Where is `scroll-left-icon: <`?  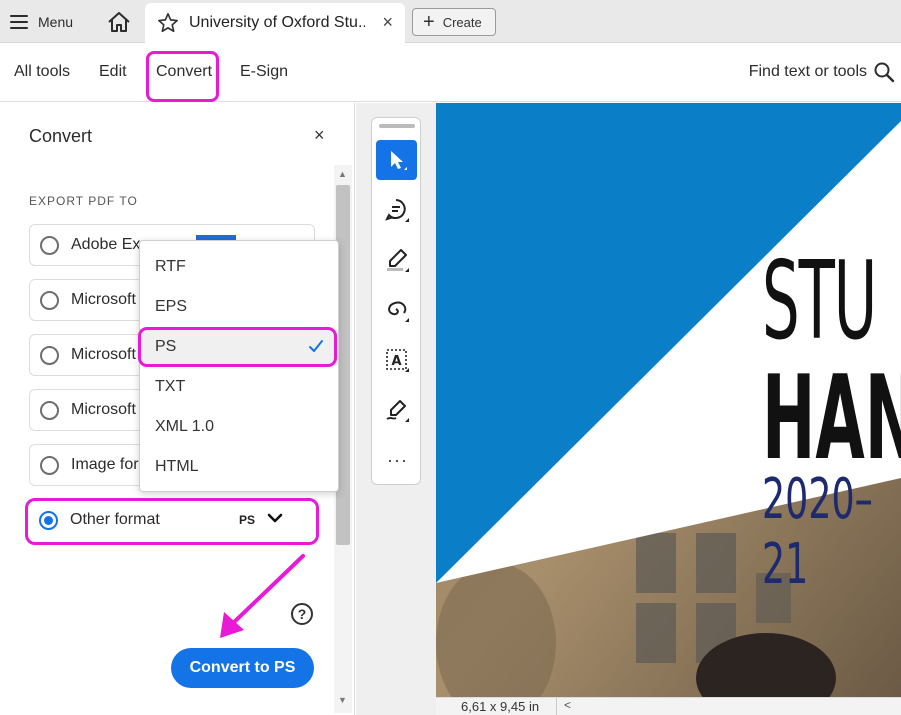
scroll-left-icon: < is located at coordinates (567, 705).